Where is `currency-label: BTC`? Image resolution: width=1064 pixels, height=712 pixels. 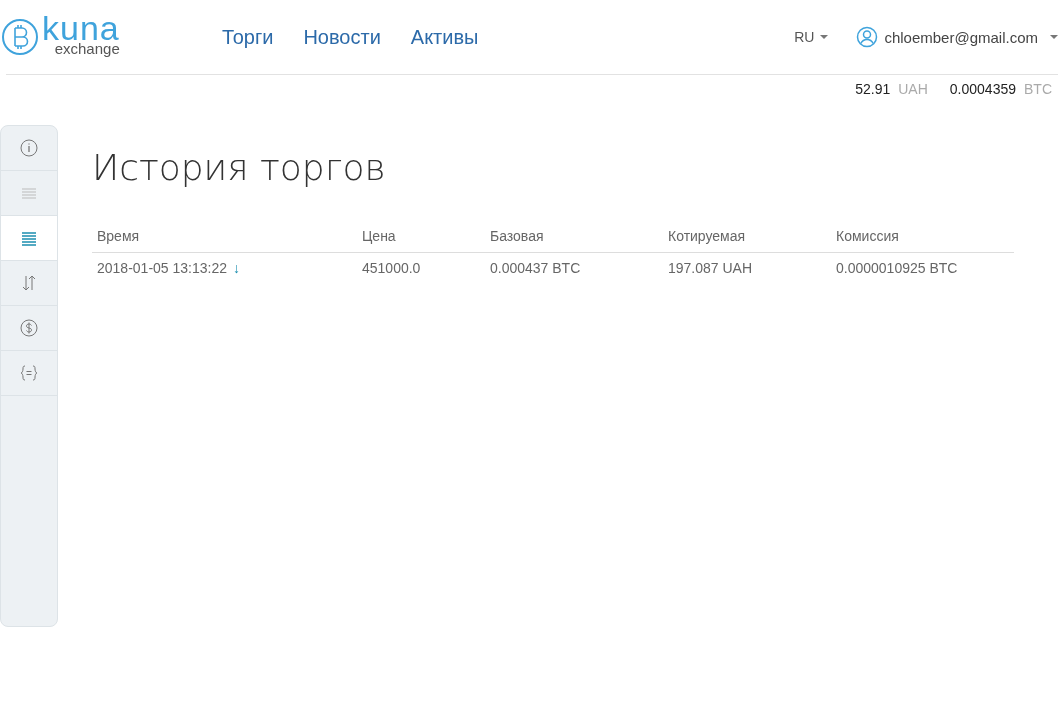 currency-label: BTC is located at coordinates (1038, 89).